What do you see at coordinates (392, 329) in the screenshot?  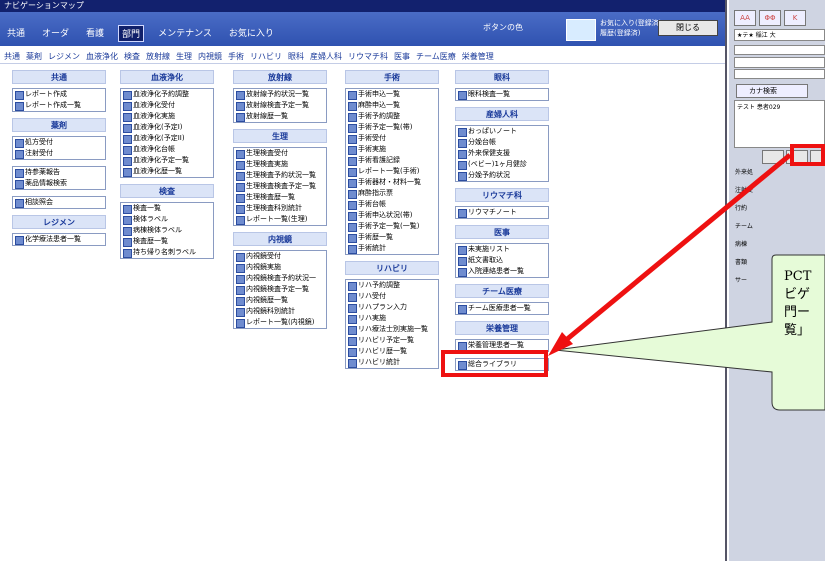 I see `menu-item: リハ療法士別実施一覧` at bounding box center [392, 329].